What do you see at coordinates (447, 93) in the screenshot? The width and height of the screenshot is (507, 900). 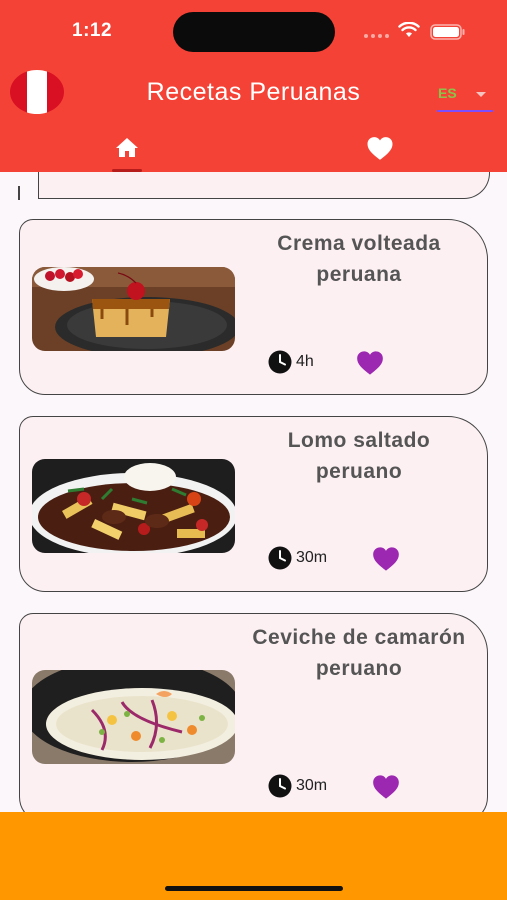 I see `language-value: ES` at bounding box center [447, 93].